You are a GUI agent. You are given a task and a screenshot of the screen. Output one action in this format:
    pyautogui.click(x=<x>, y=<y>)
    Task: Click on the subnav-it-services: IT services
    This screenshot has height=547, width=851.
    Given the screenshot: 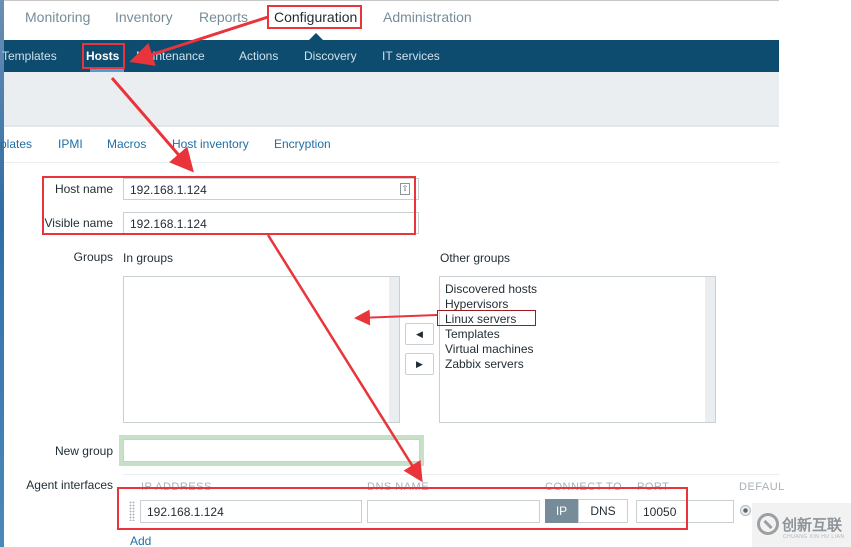 What is the action you would take?
    pyautogui.click(x=411, y=56)
    